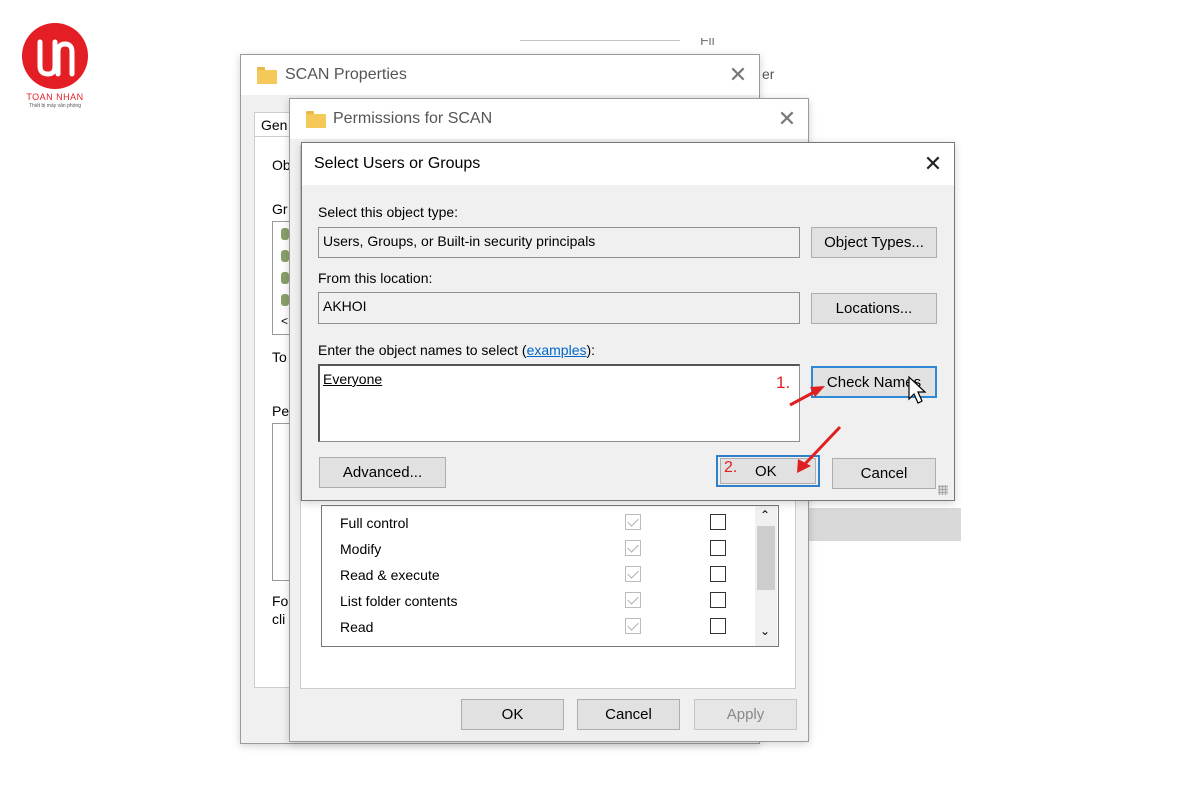 Image resolution: width=1200 pixels, height=800 pixels. What do you see at coordinates (280, 209) in the screenshot?
I see `groups-label-cut: Gr` at bounding box center [280, 209].